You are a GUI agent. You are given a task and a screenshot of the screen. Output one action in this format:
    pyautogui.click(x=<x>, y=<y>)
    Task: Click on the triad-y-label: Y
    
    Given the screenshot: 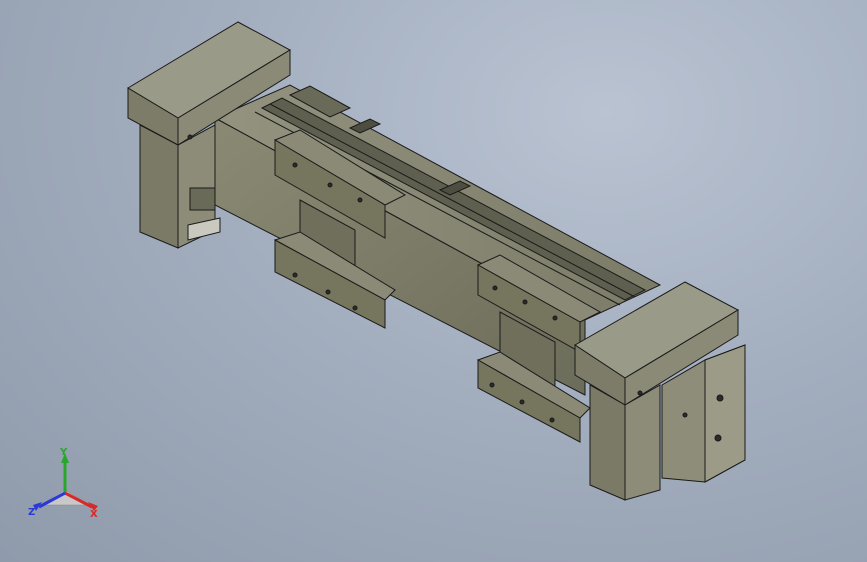 What is the action you would take?
    pyautogui.click(x=63, y=452)
    